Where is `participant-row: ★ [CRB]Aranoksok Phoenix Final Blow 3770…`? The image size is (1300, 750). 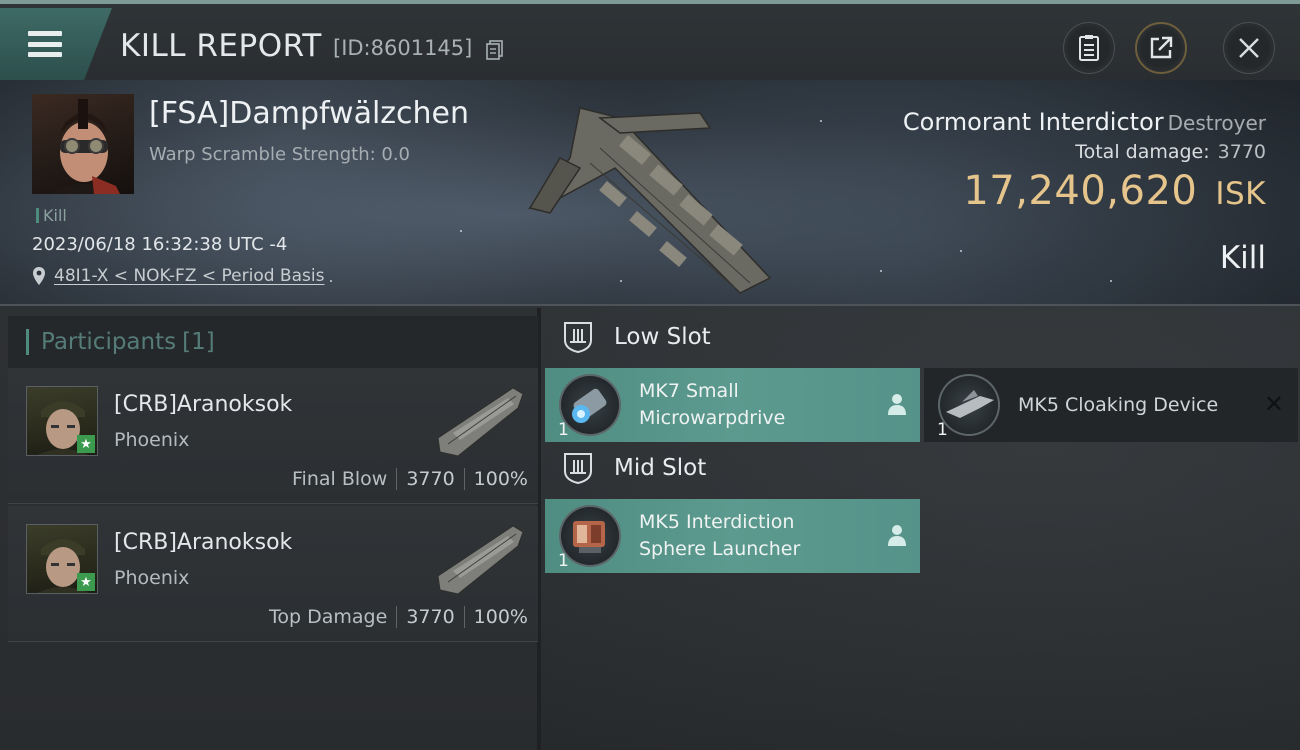
participant-row: ★ [CRB]Aranoksok Phoenix Final Blow 3770… is located at coordinates (273, 436).